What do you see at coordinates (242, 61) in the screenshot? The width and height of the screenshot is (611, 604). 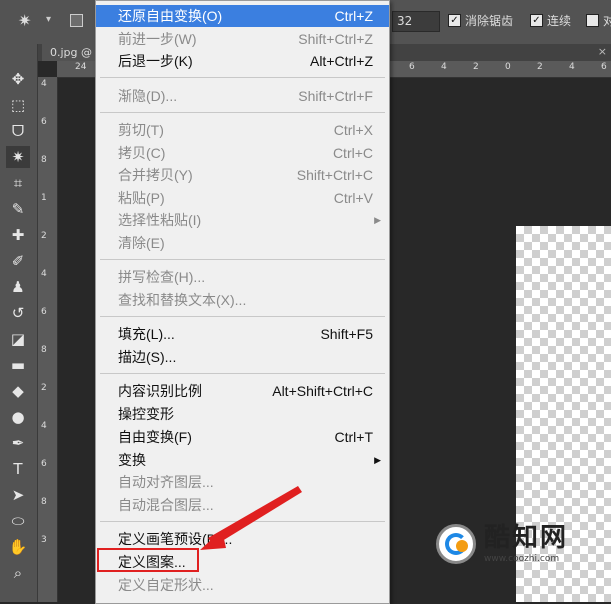 I see `menu-item-step-backward: 后退一步(K) Alt+Ctrl+Z` at bounding box center [242, 61].